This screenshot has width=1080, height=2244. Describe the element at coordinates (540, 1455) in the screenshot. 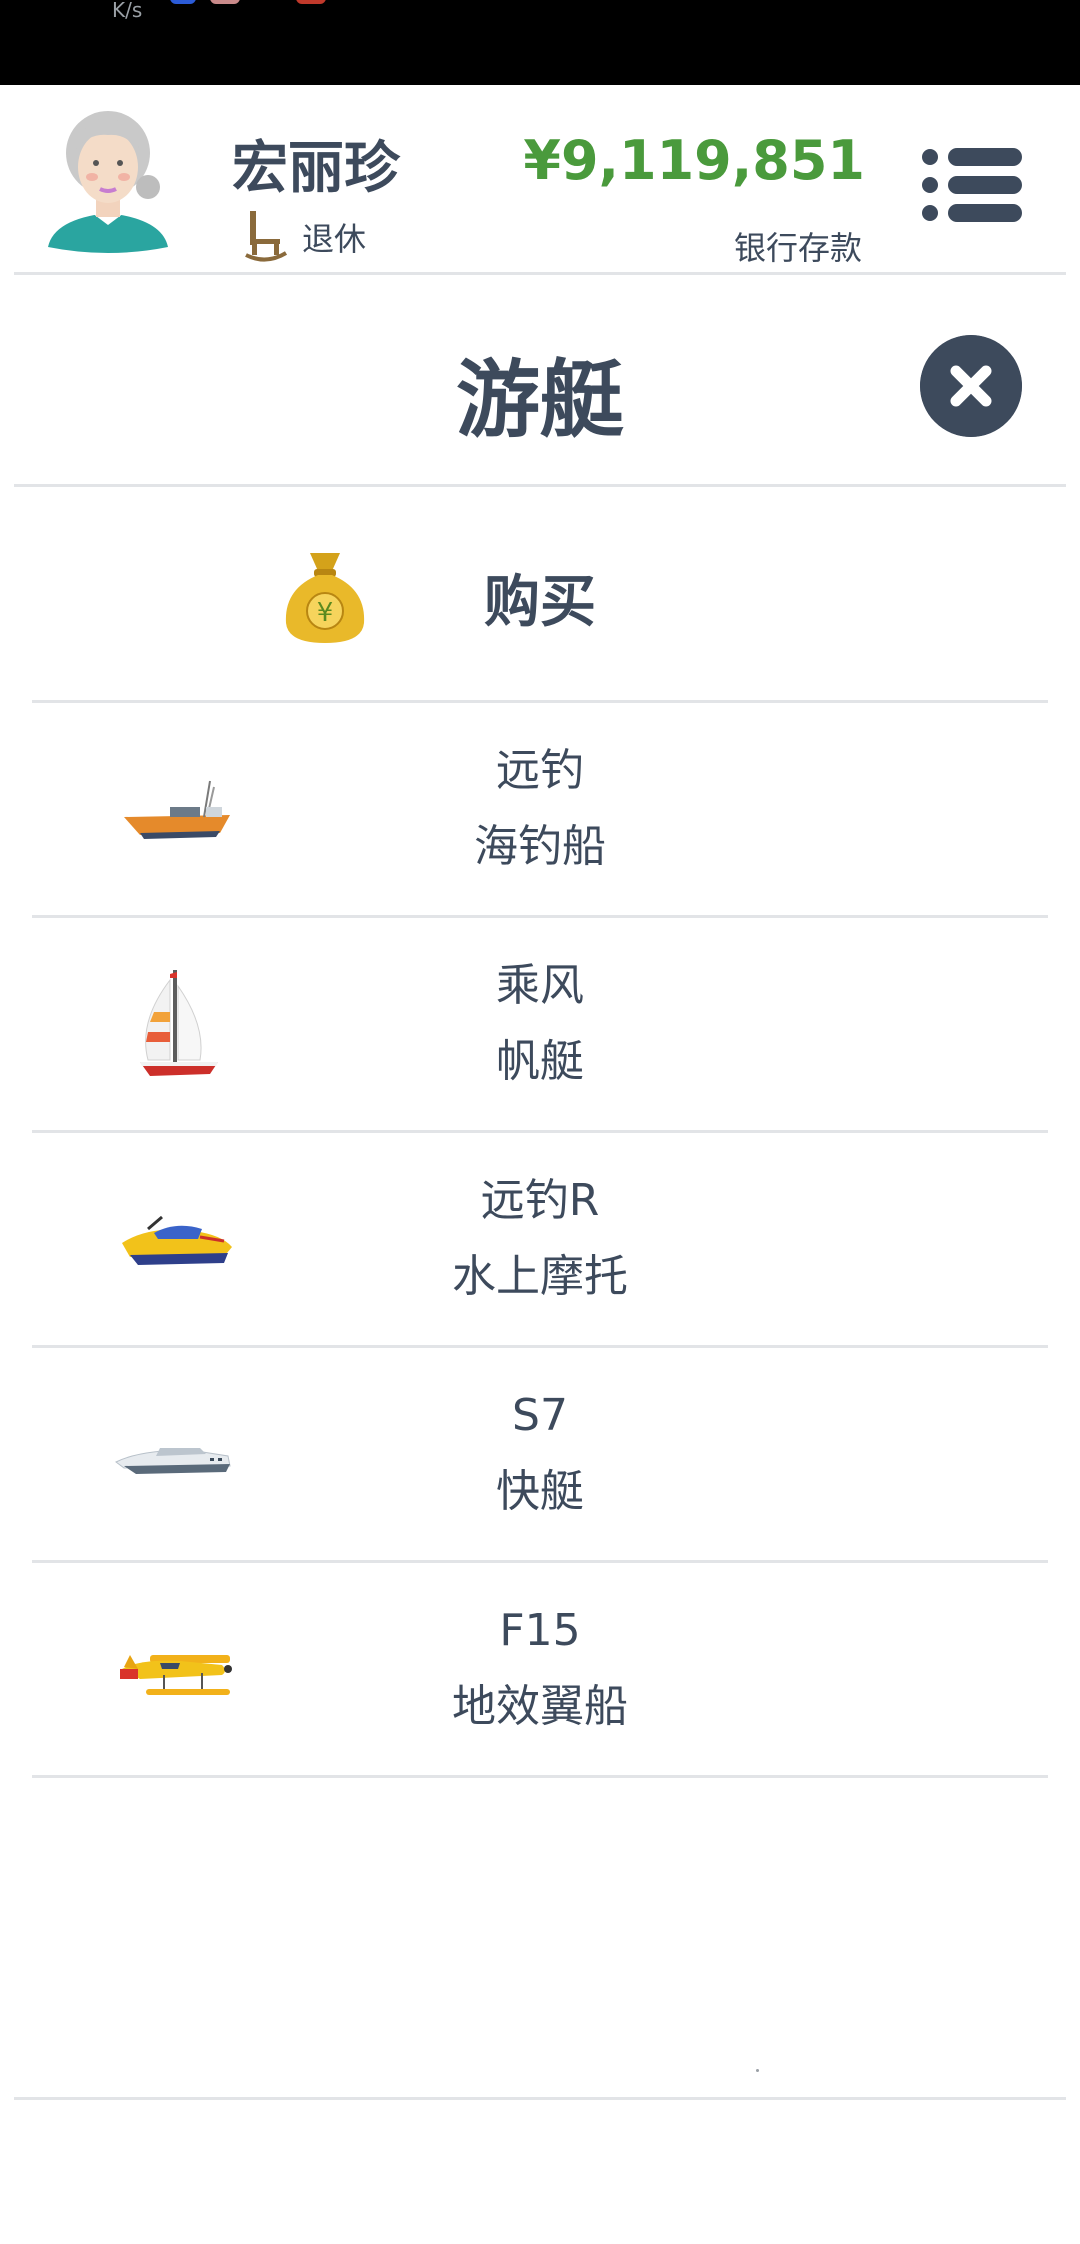

I see `list-item-speedboat: S7 快艇` at that location.